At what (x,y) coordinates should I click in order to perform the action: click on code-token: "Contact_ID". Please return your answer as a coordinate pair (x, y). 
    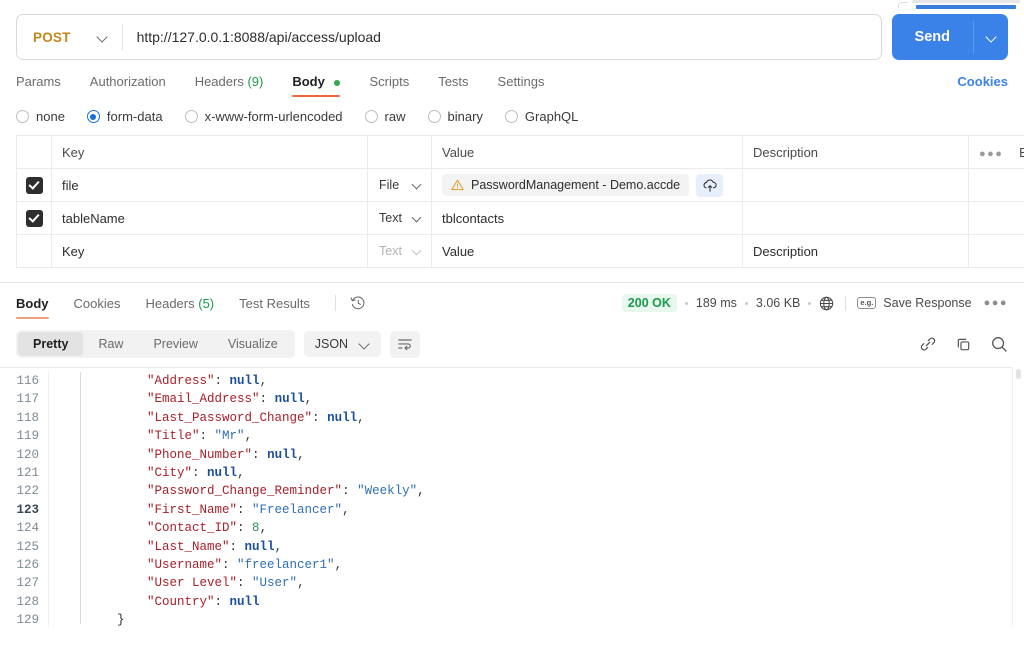
    Looking at the image, I should click on (192, 528).